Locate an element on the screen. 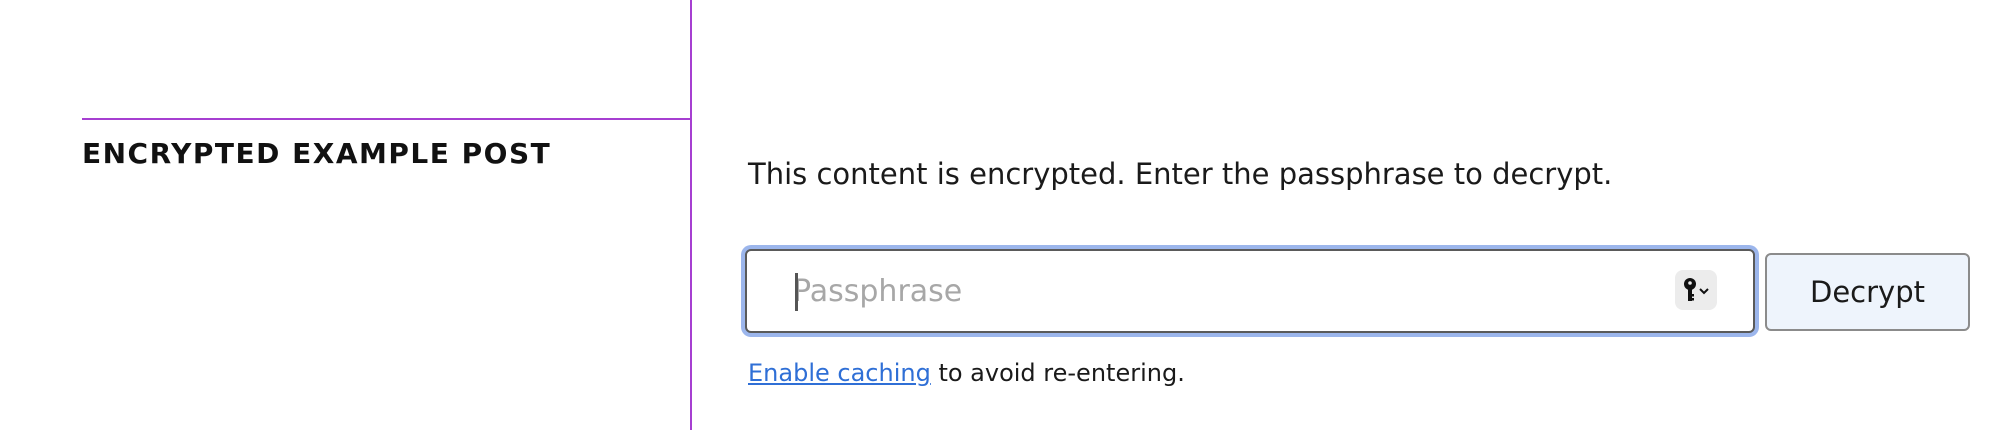  enable-caching-link: Enable caching is located at coordinates (839, 373).